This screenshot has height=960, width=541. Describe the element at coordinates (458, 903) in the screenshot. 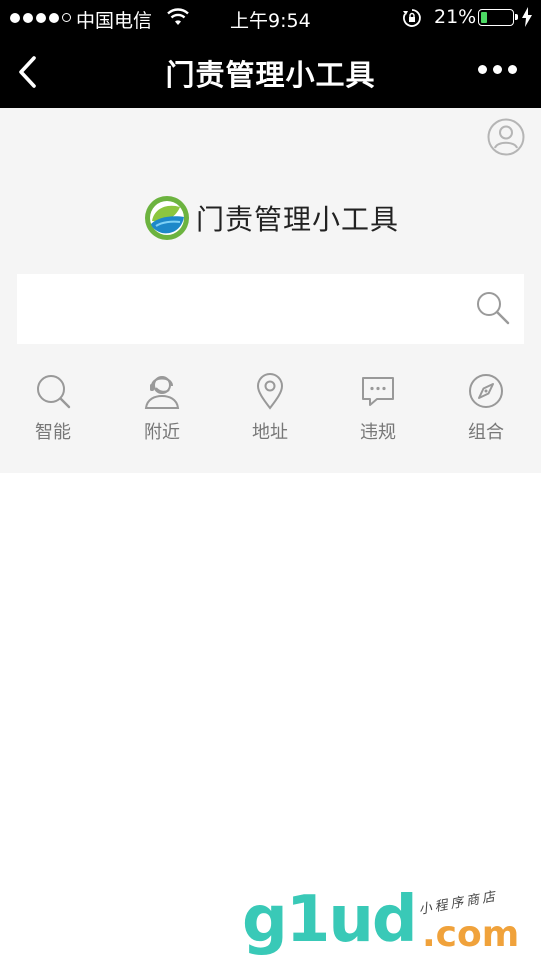

I see `watermark-sub: 小程序商店` at that location.